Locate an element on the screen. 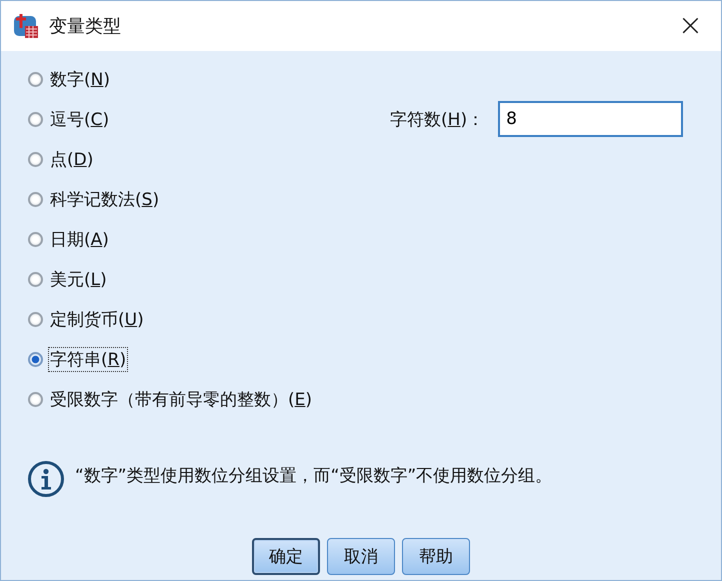 This screenshot has height=581, width=722. dialog-button: 确定 is located at coordinates (286, 556).